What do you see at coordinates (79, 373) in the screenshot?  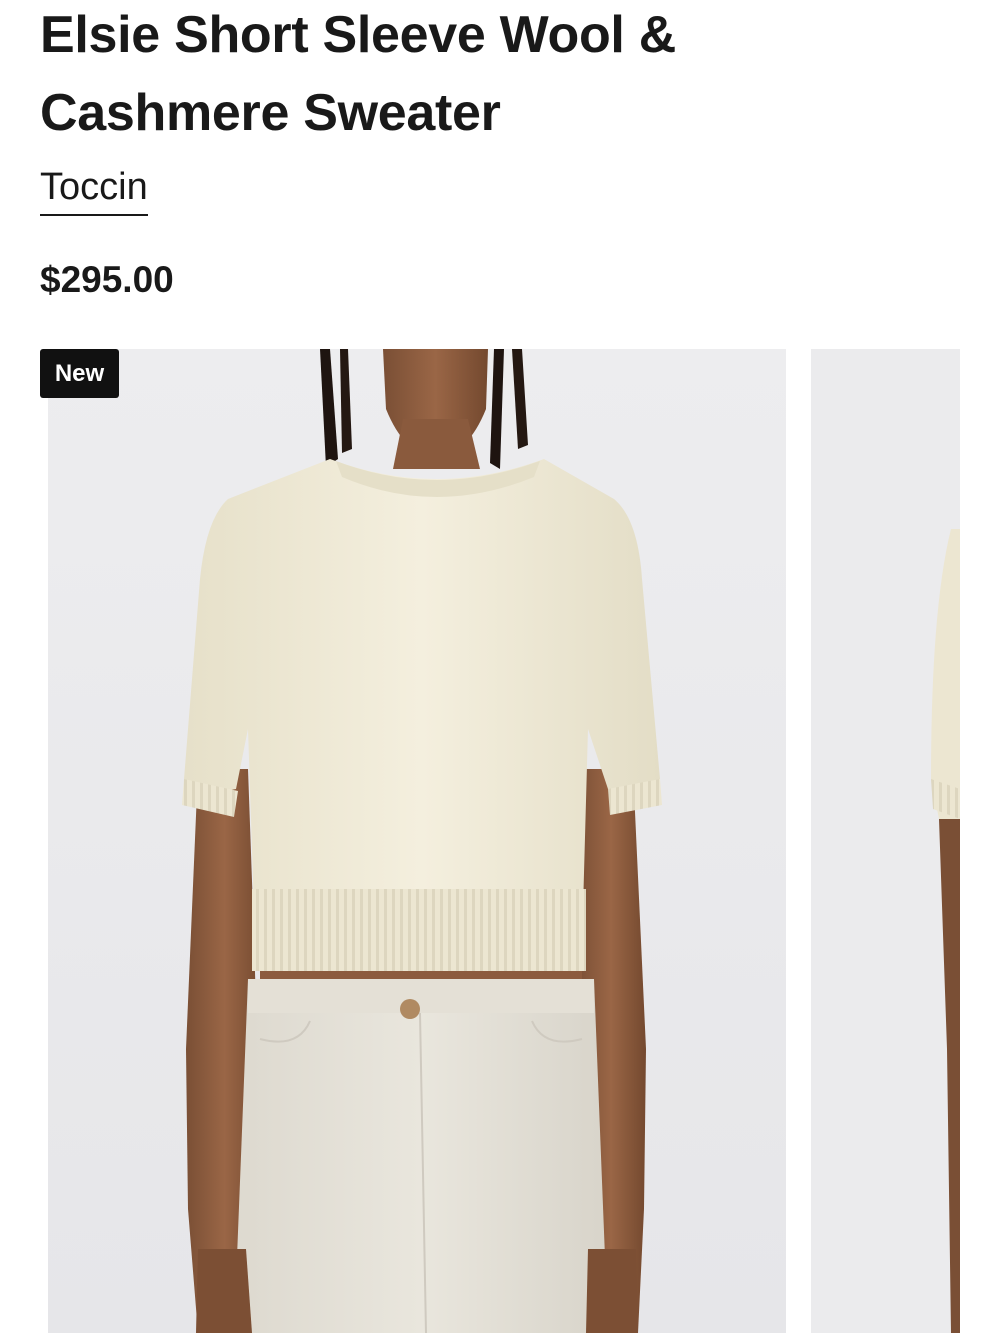 I see `new-badge: New` at bounding box center [79, 373].